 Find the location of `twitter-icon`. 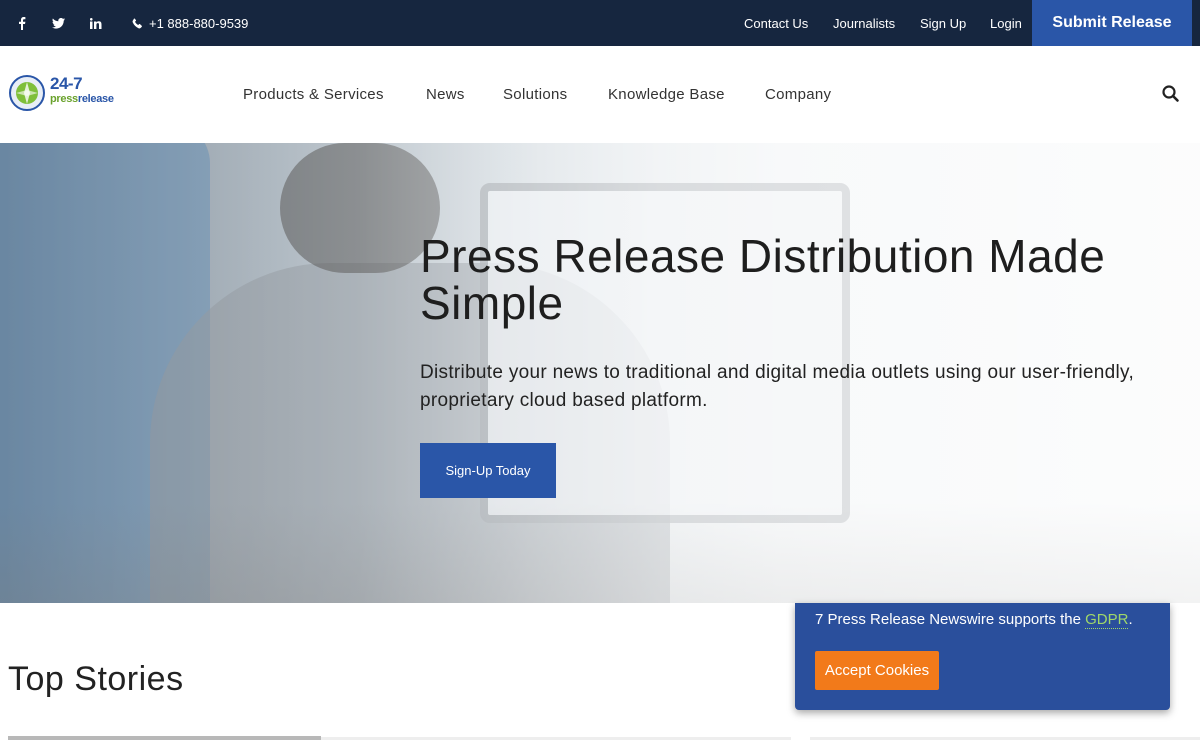

twitter-icon is located at coordinates (58, 23).